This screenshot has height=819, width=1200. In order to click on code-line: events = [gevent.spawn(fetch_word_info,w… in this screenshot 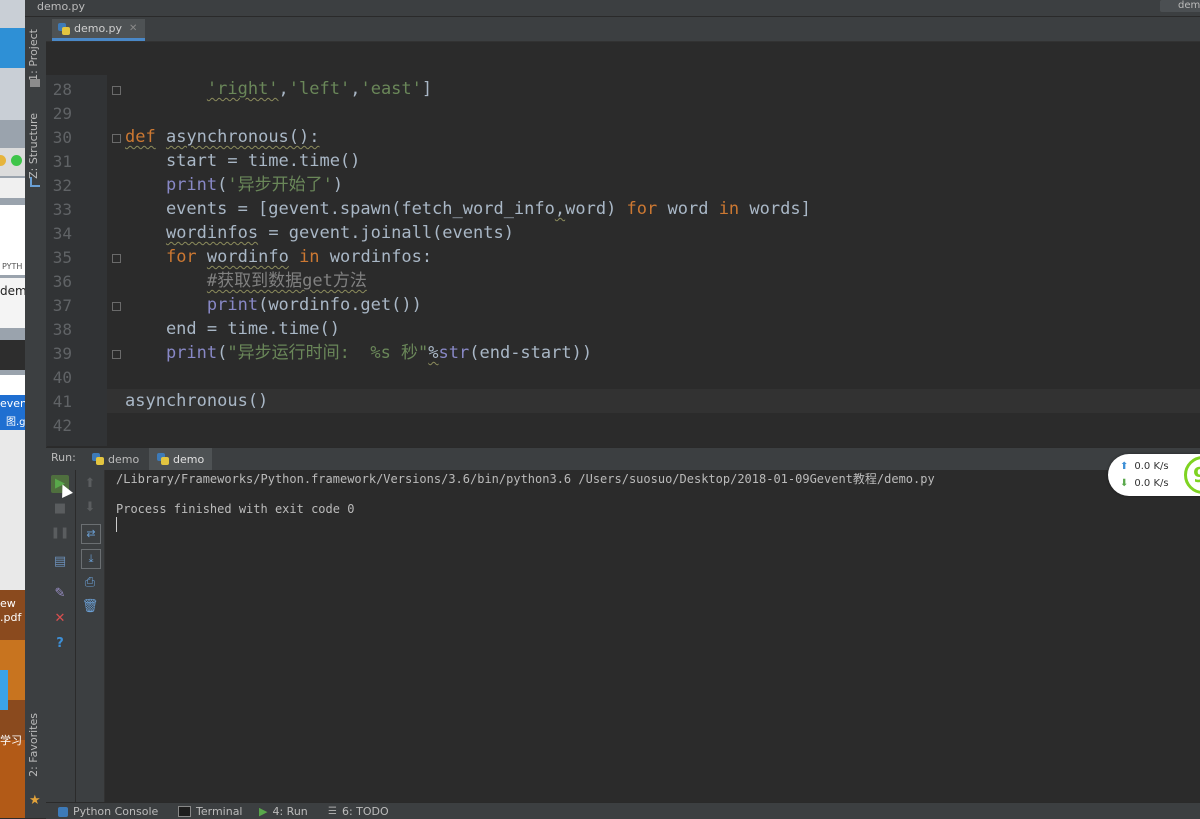, I will do `click(468, 209)`.